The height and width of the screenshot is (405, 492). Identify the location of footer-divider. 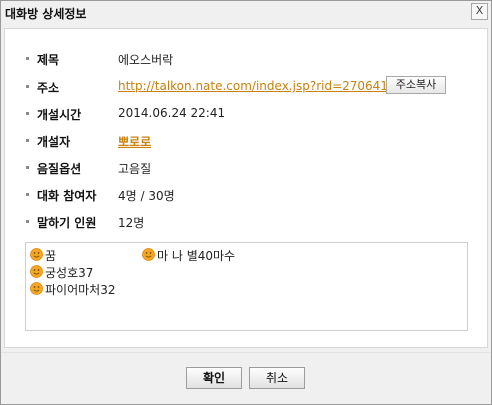
(246, 352).